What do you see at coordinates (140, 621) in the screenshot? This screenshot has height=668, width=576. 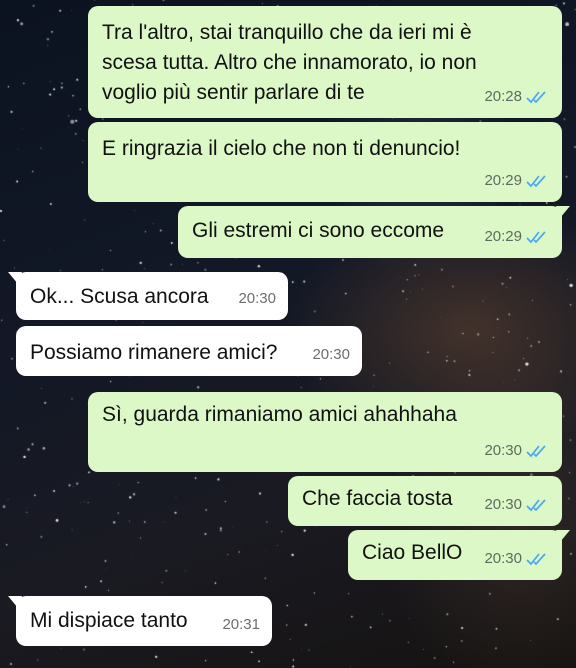 I see `message-bubble-incoming: Mi dispiace tanto 20:31` at bounding box center [140, 621].